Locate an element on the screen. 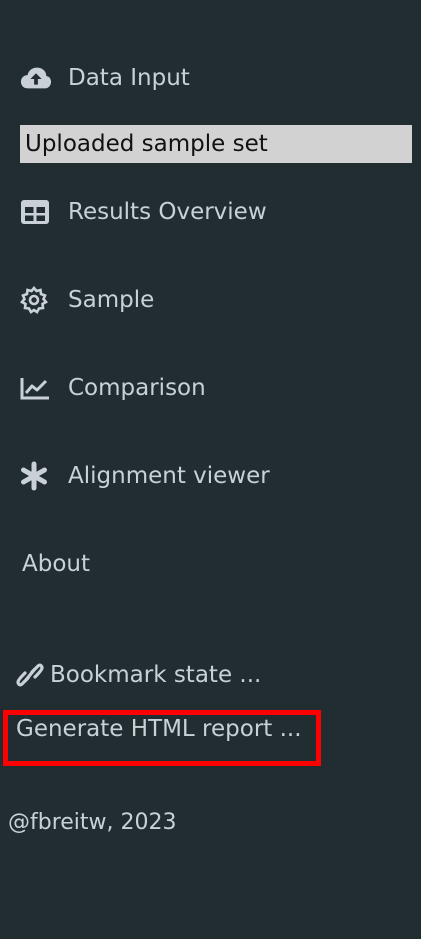  sidebar-item-comparison: Comparison is located at coordinates (113, 388).